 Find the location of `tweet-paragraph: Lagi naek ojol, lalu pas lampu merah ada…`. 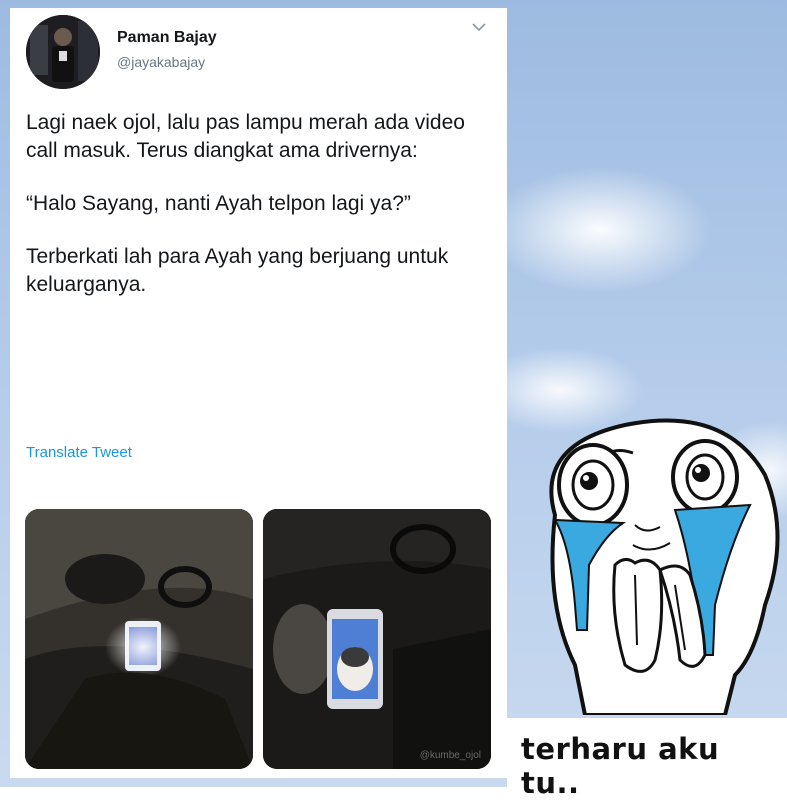

tweet-paragraph: Lagi naek ojol, lalu pas lampu merah ada… is located at coordinates (245, 136).